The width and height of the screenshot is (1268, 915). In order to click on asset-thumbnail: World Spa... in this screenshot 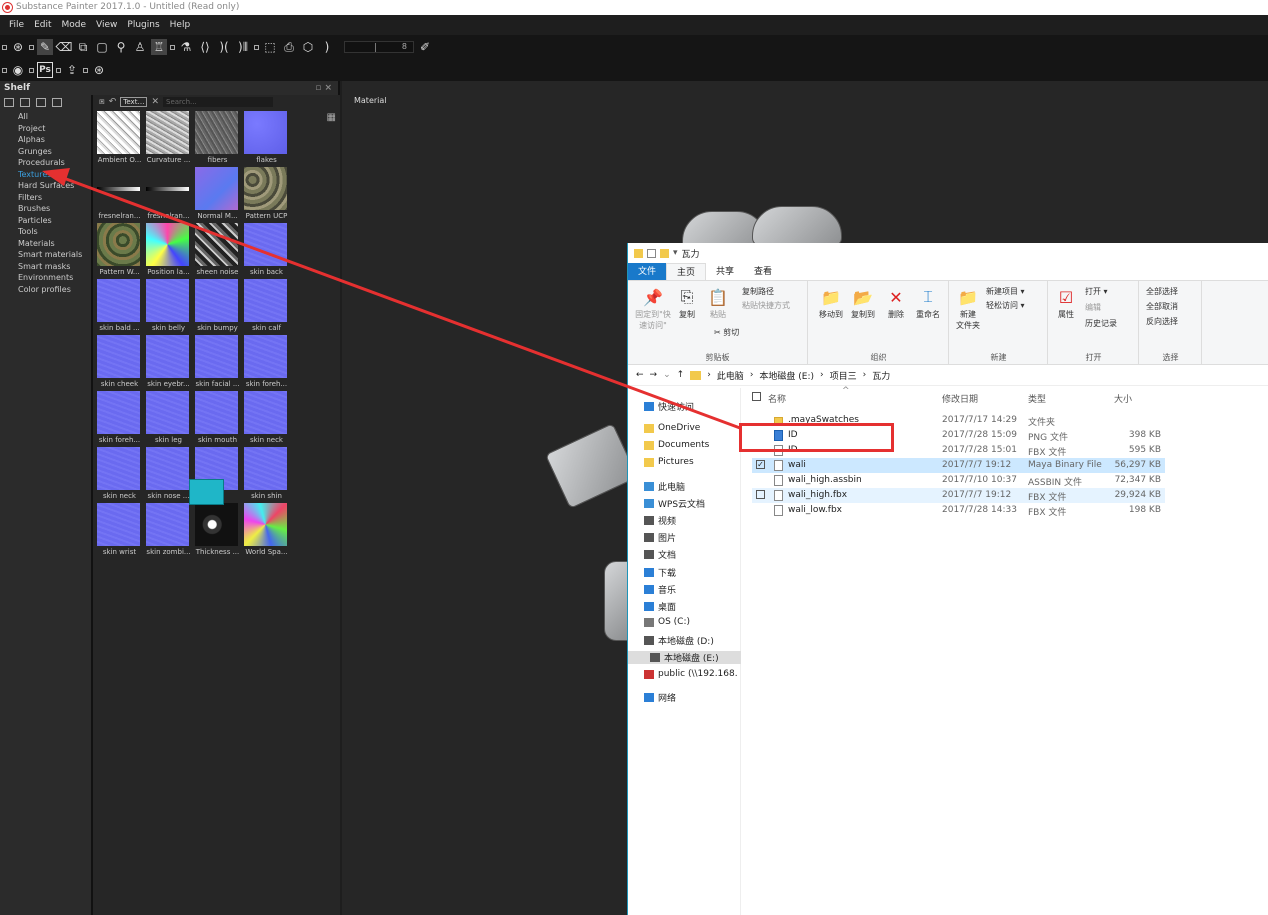, I will do `click(266, 531)`.